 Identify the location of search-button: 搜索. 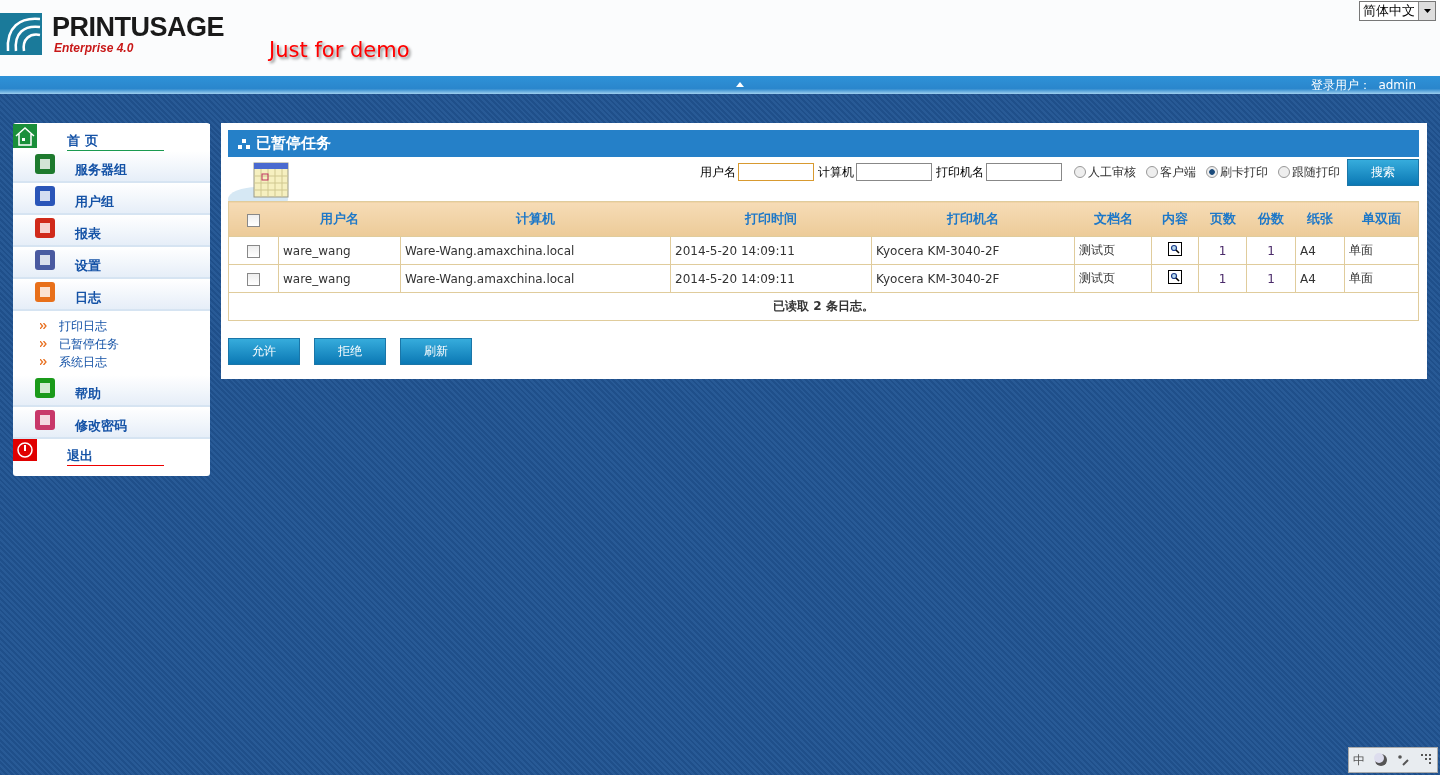
(1383, 172).